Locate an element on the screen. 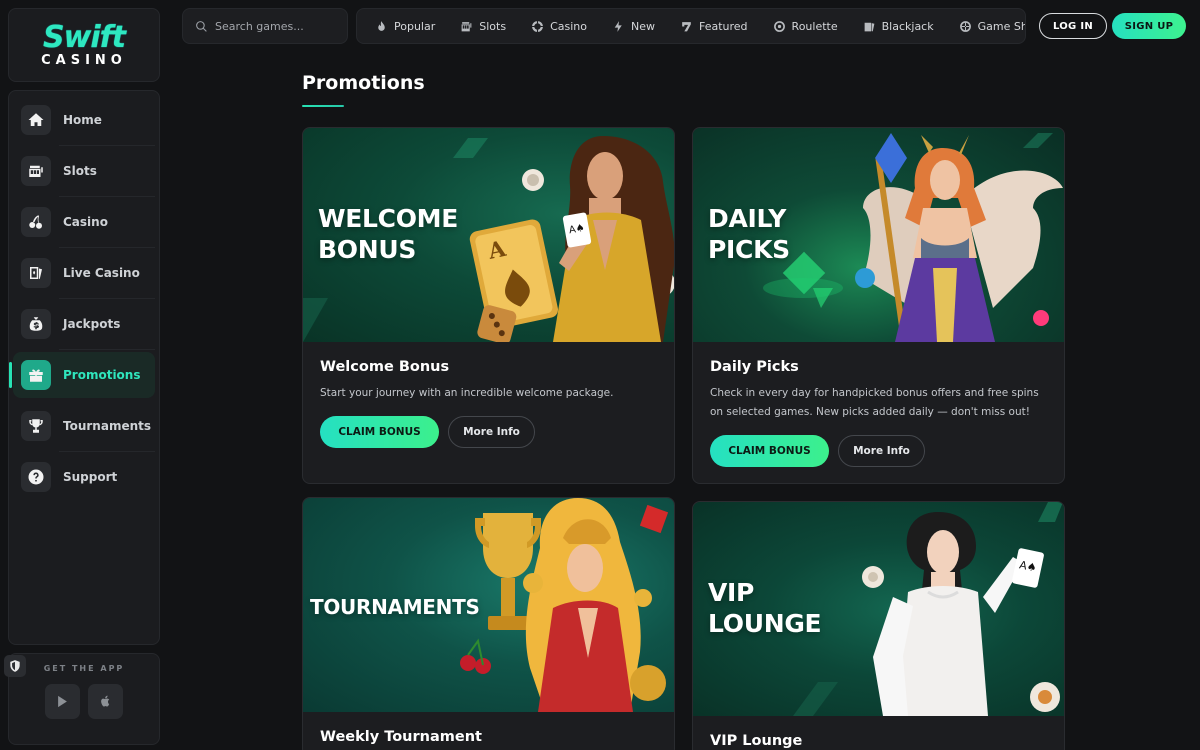 This screenshot has width=1200, height=750. money-bag-icon is located at coordinates (36, 324).